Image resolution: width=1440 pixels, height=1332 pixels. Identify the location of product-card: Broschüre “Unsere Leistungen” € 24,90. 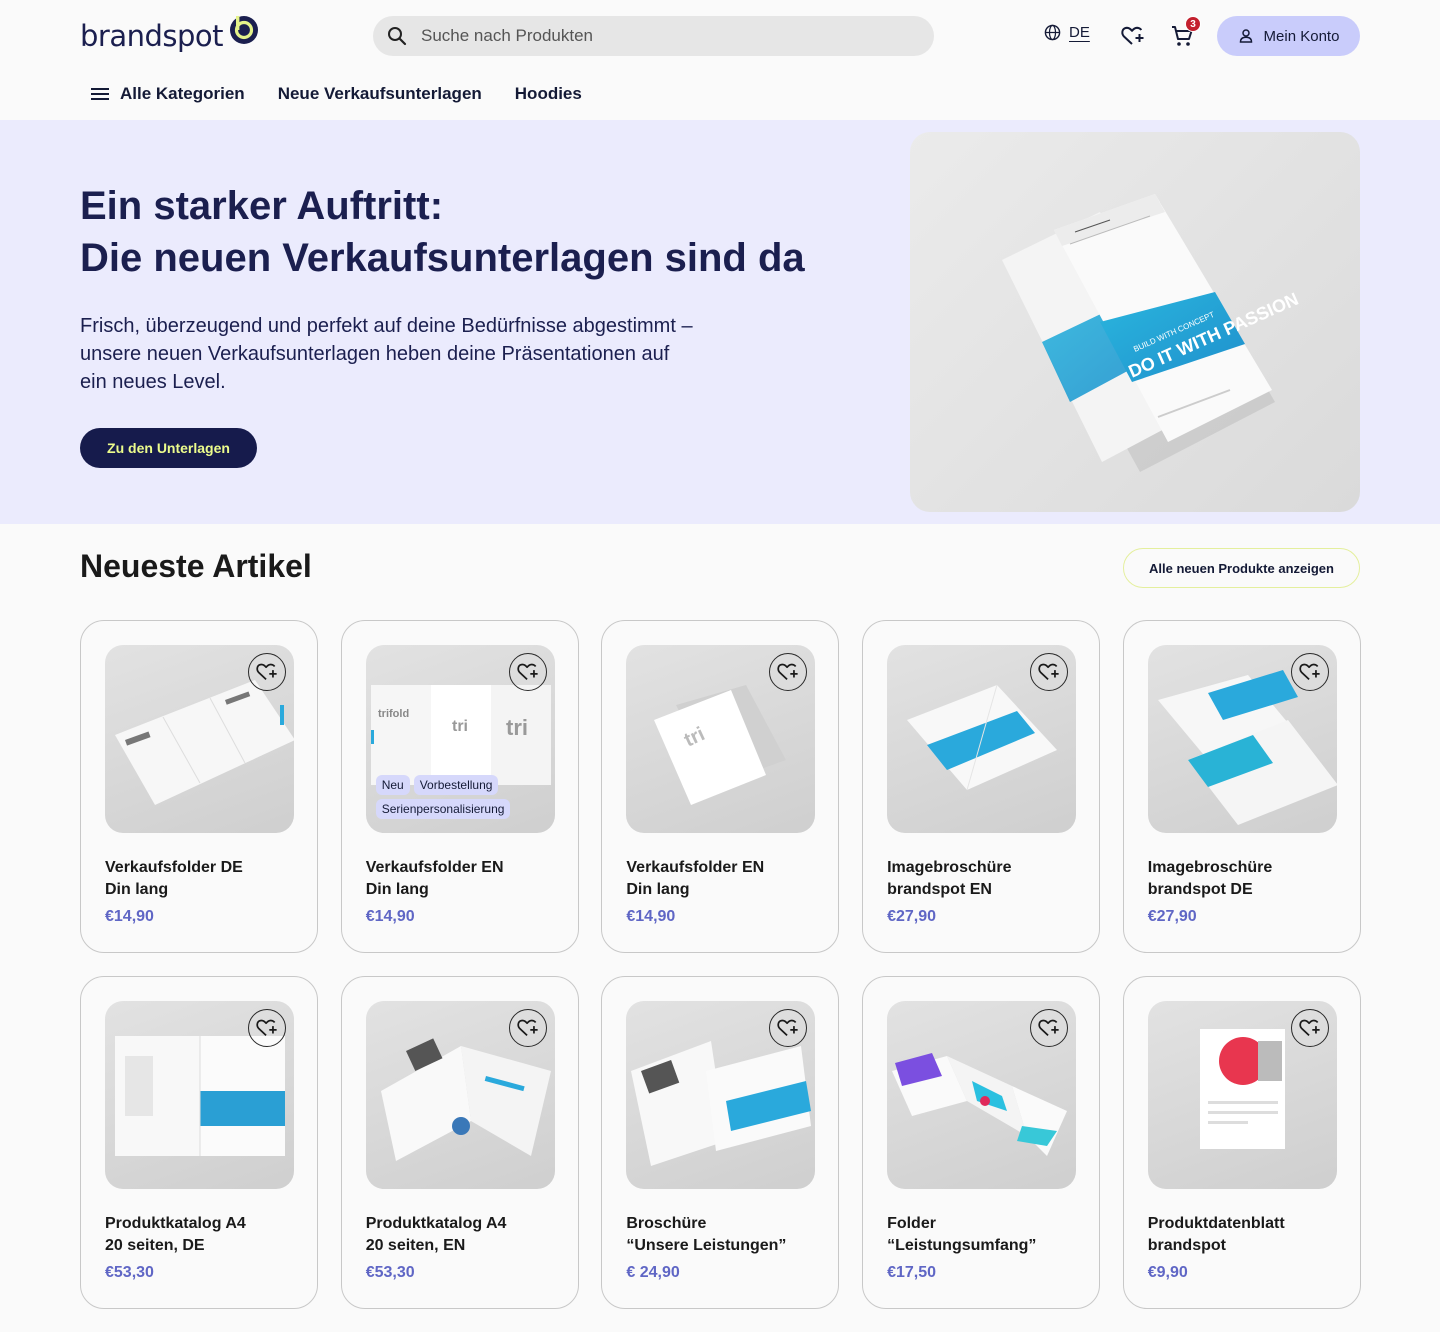
(720, 1142).